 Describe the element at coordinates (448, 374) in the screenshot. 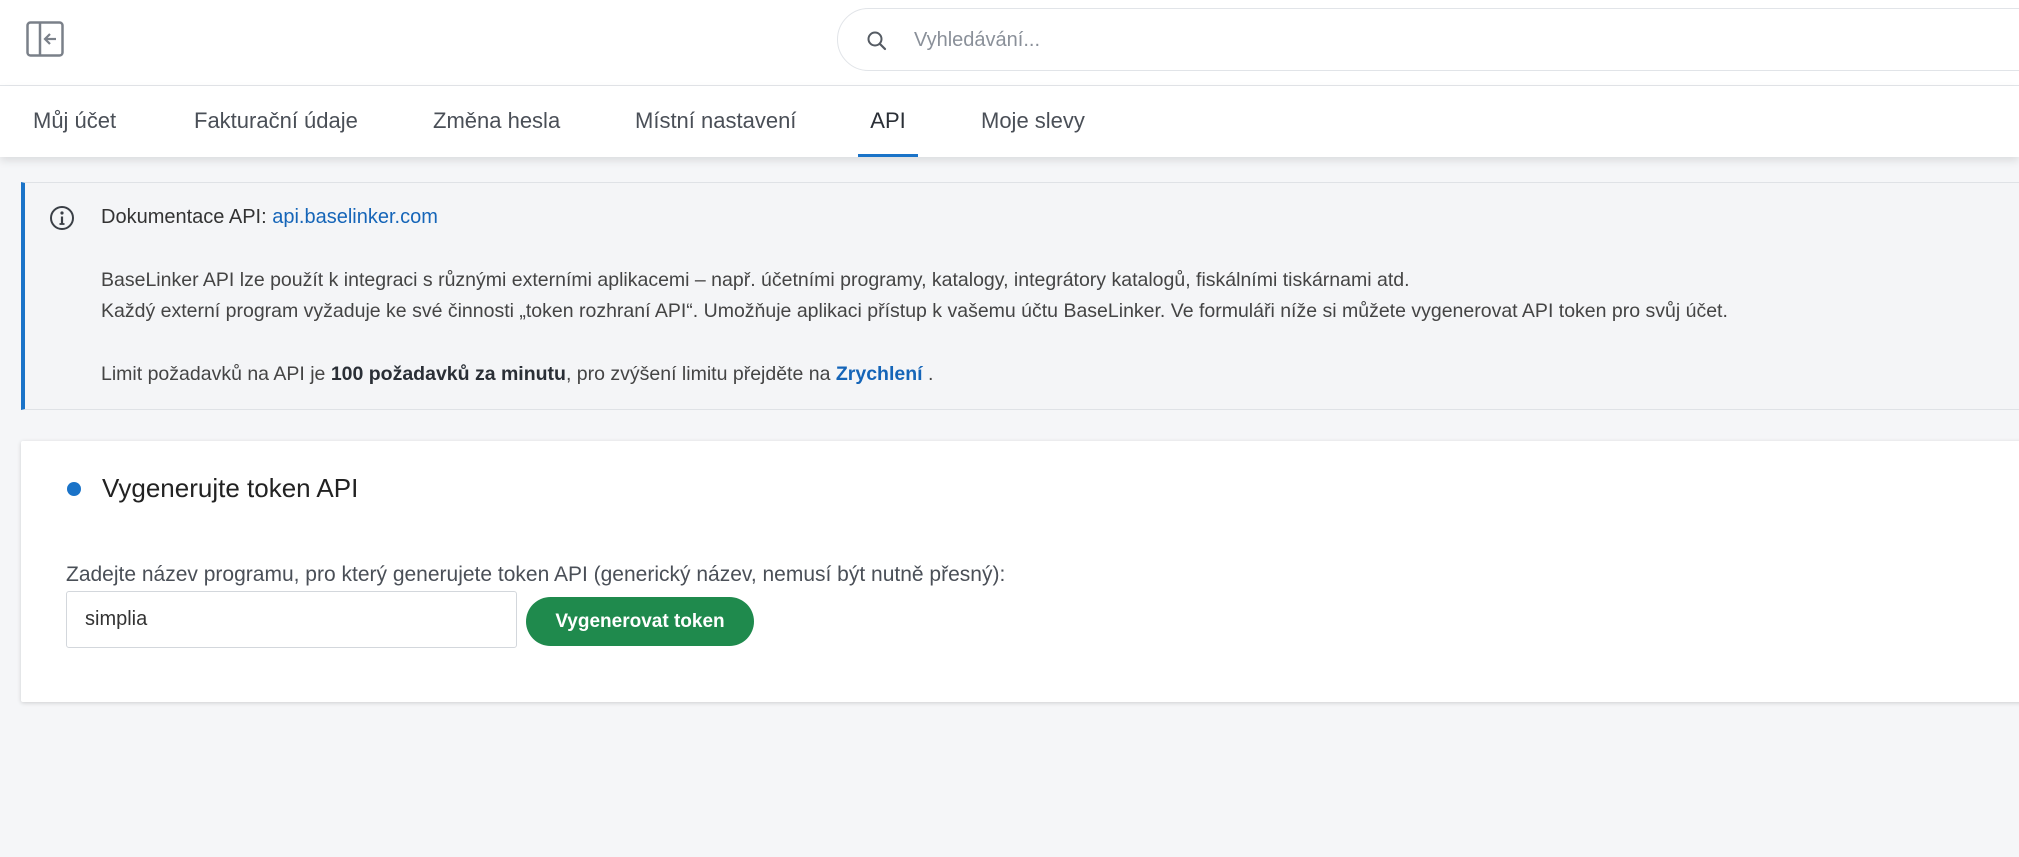

I see `limit-value: 100 požadavků za minutu` at that location.